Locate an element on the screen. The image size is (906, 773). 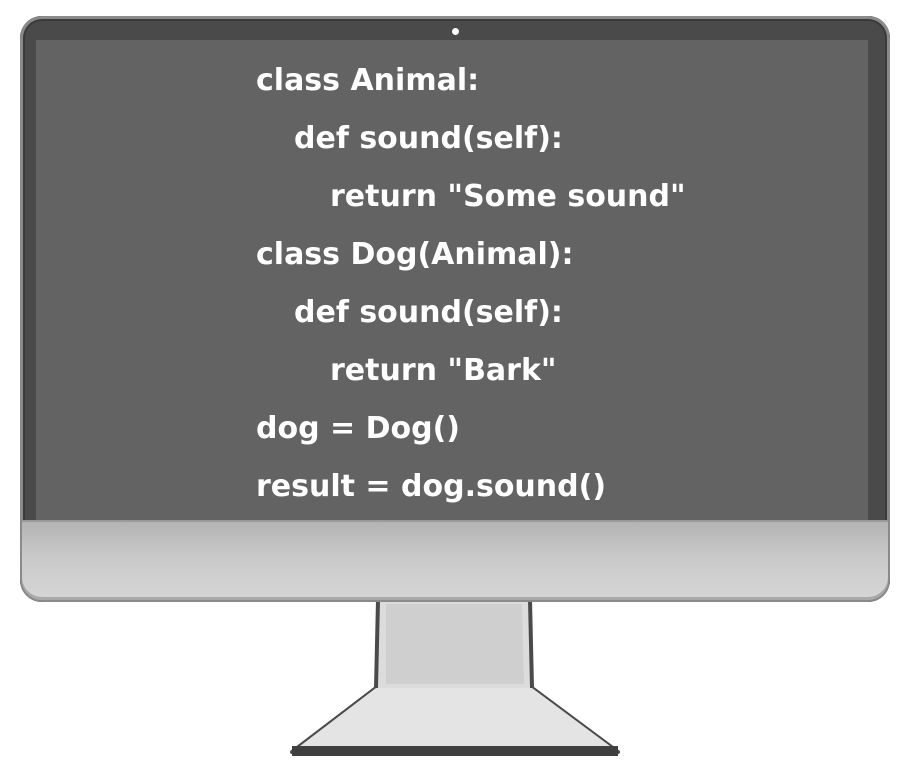
camera-icon is located at coordinates (455, 31).